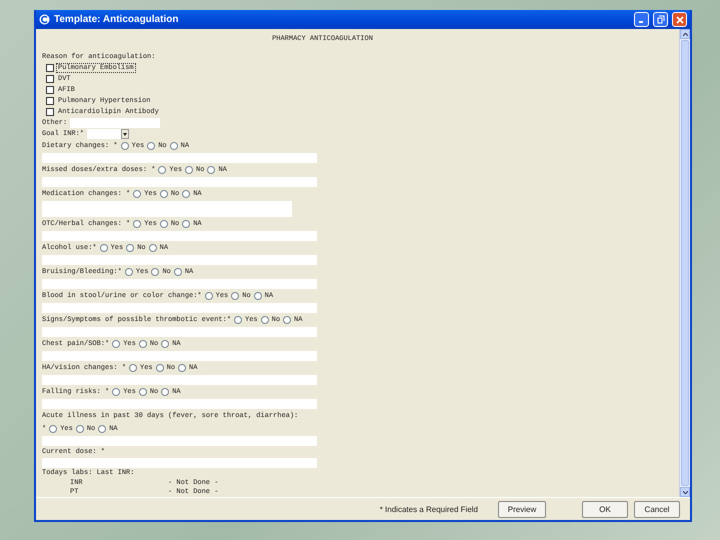 This screenshot has width=720, height=540. Describe the element at coordinates (117, 19) in the screenshot. I see `window-title: Template: Anticoagulation` at that location.